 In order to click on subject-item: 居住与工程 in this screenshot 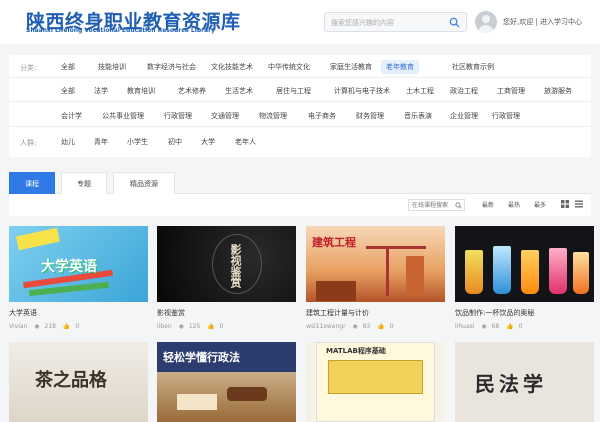, I will do `click(293, 91)`.